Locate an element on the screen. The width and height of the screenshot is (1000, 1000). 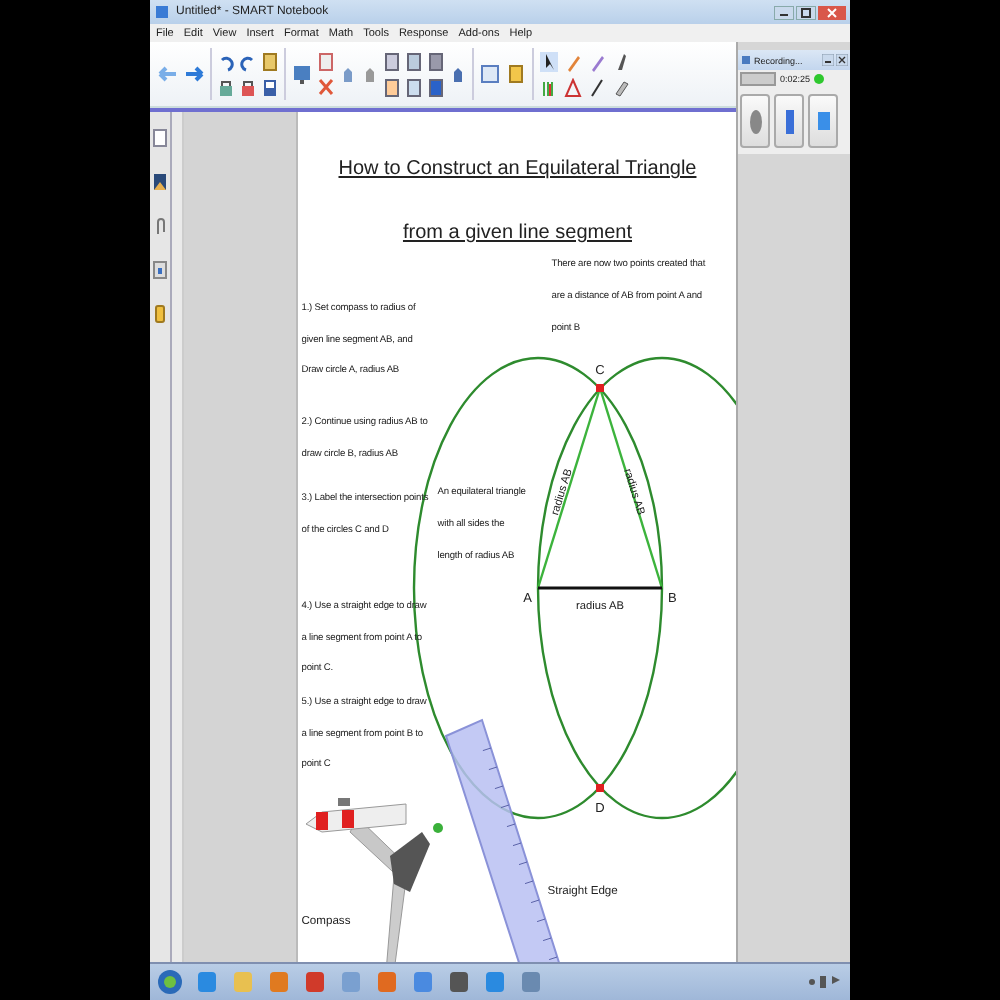
stop-button is located at coordinates (823, 121).